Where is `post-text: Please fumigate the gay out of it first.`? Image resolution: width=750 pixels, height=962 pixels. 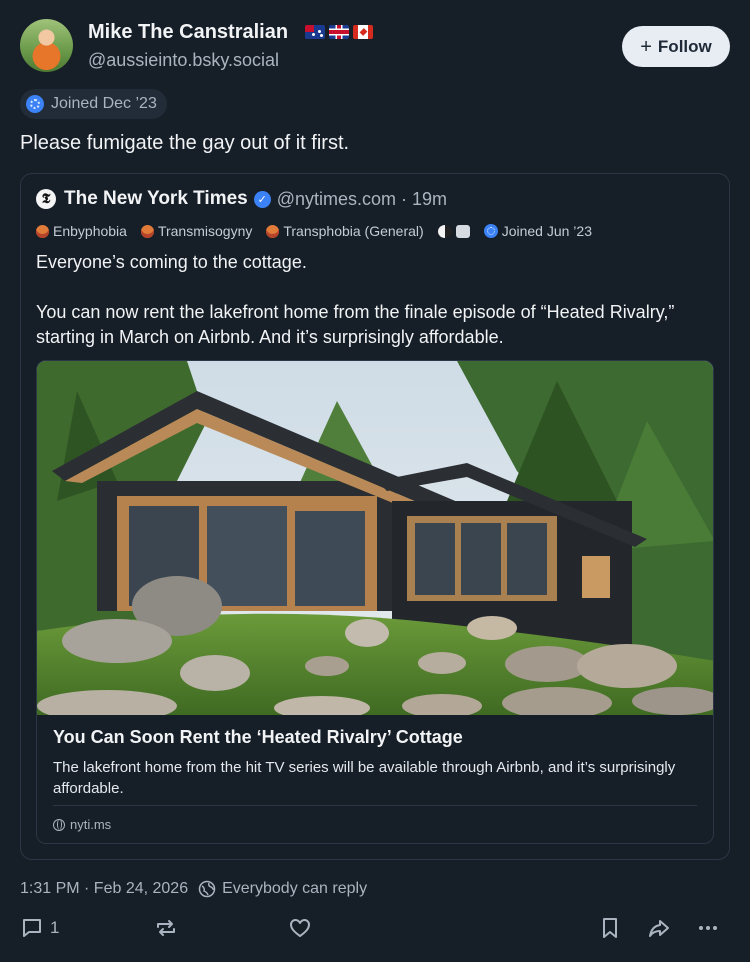 post-text: Please fumigate the gay out of it first. is located at coordinates (185, 143).